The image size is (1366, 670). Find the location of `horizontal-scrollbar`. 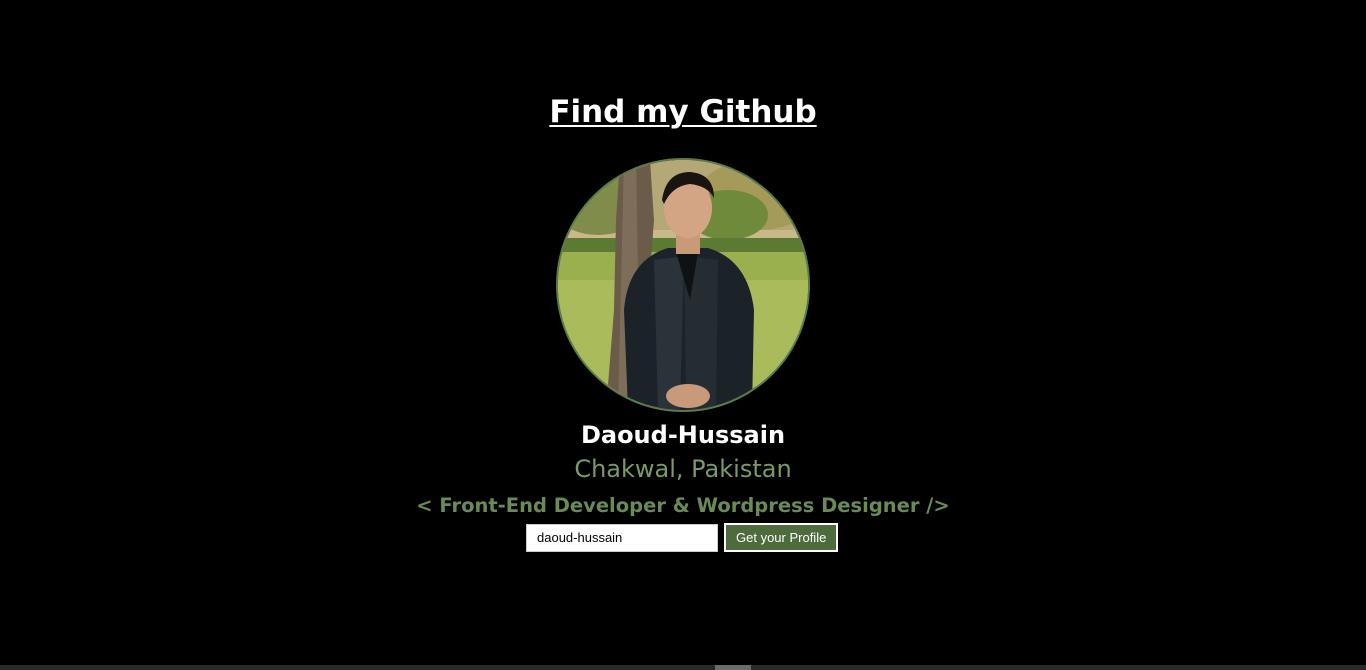

horizontal-scrollbar is located at coordinates (683, 667).